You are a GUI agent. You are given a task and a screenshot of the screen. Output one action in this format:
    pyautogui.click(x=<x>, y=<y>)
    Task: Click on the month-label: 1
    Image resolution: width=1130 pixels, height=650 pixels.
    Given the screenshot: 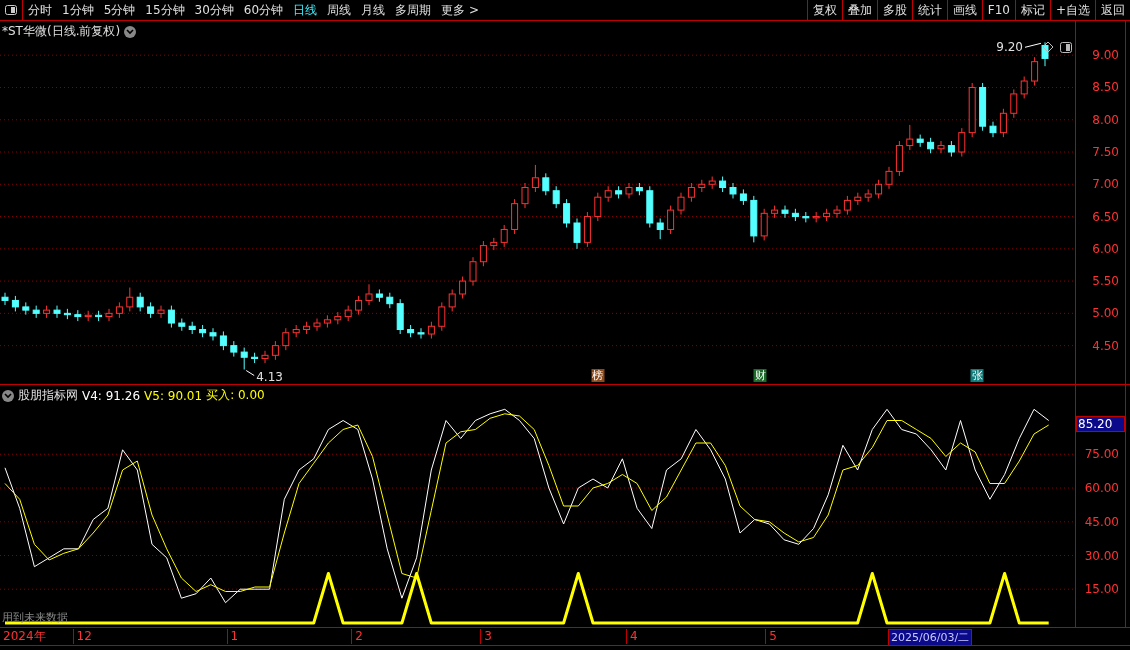 What is the action you would take?
    pyautogui.click(x=232, y=636)
    